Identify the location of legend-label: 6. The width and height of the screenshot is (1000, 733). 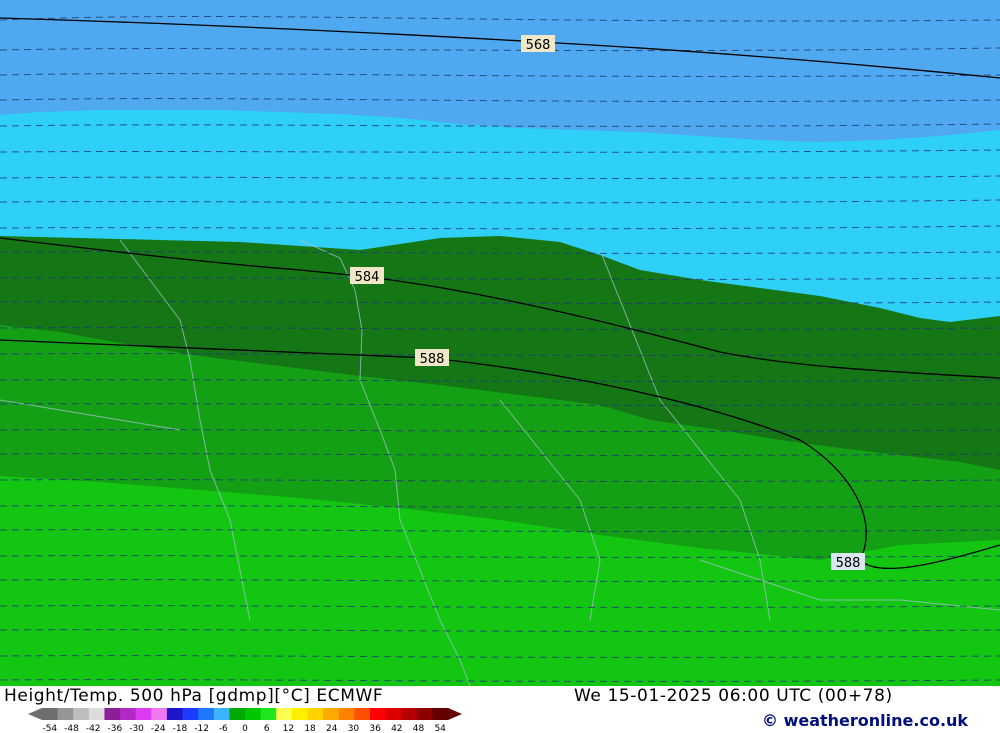
(267, 728).